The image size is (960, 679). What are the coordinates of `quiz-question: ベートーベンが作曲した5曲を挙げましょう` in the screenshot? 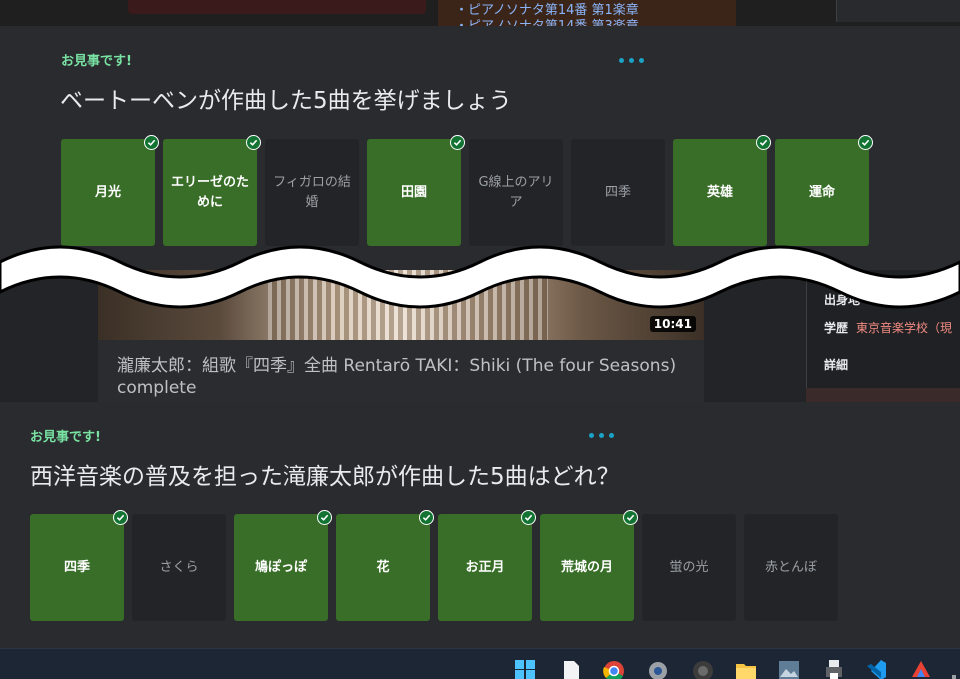 It's located at (286, 101).